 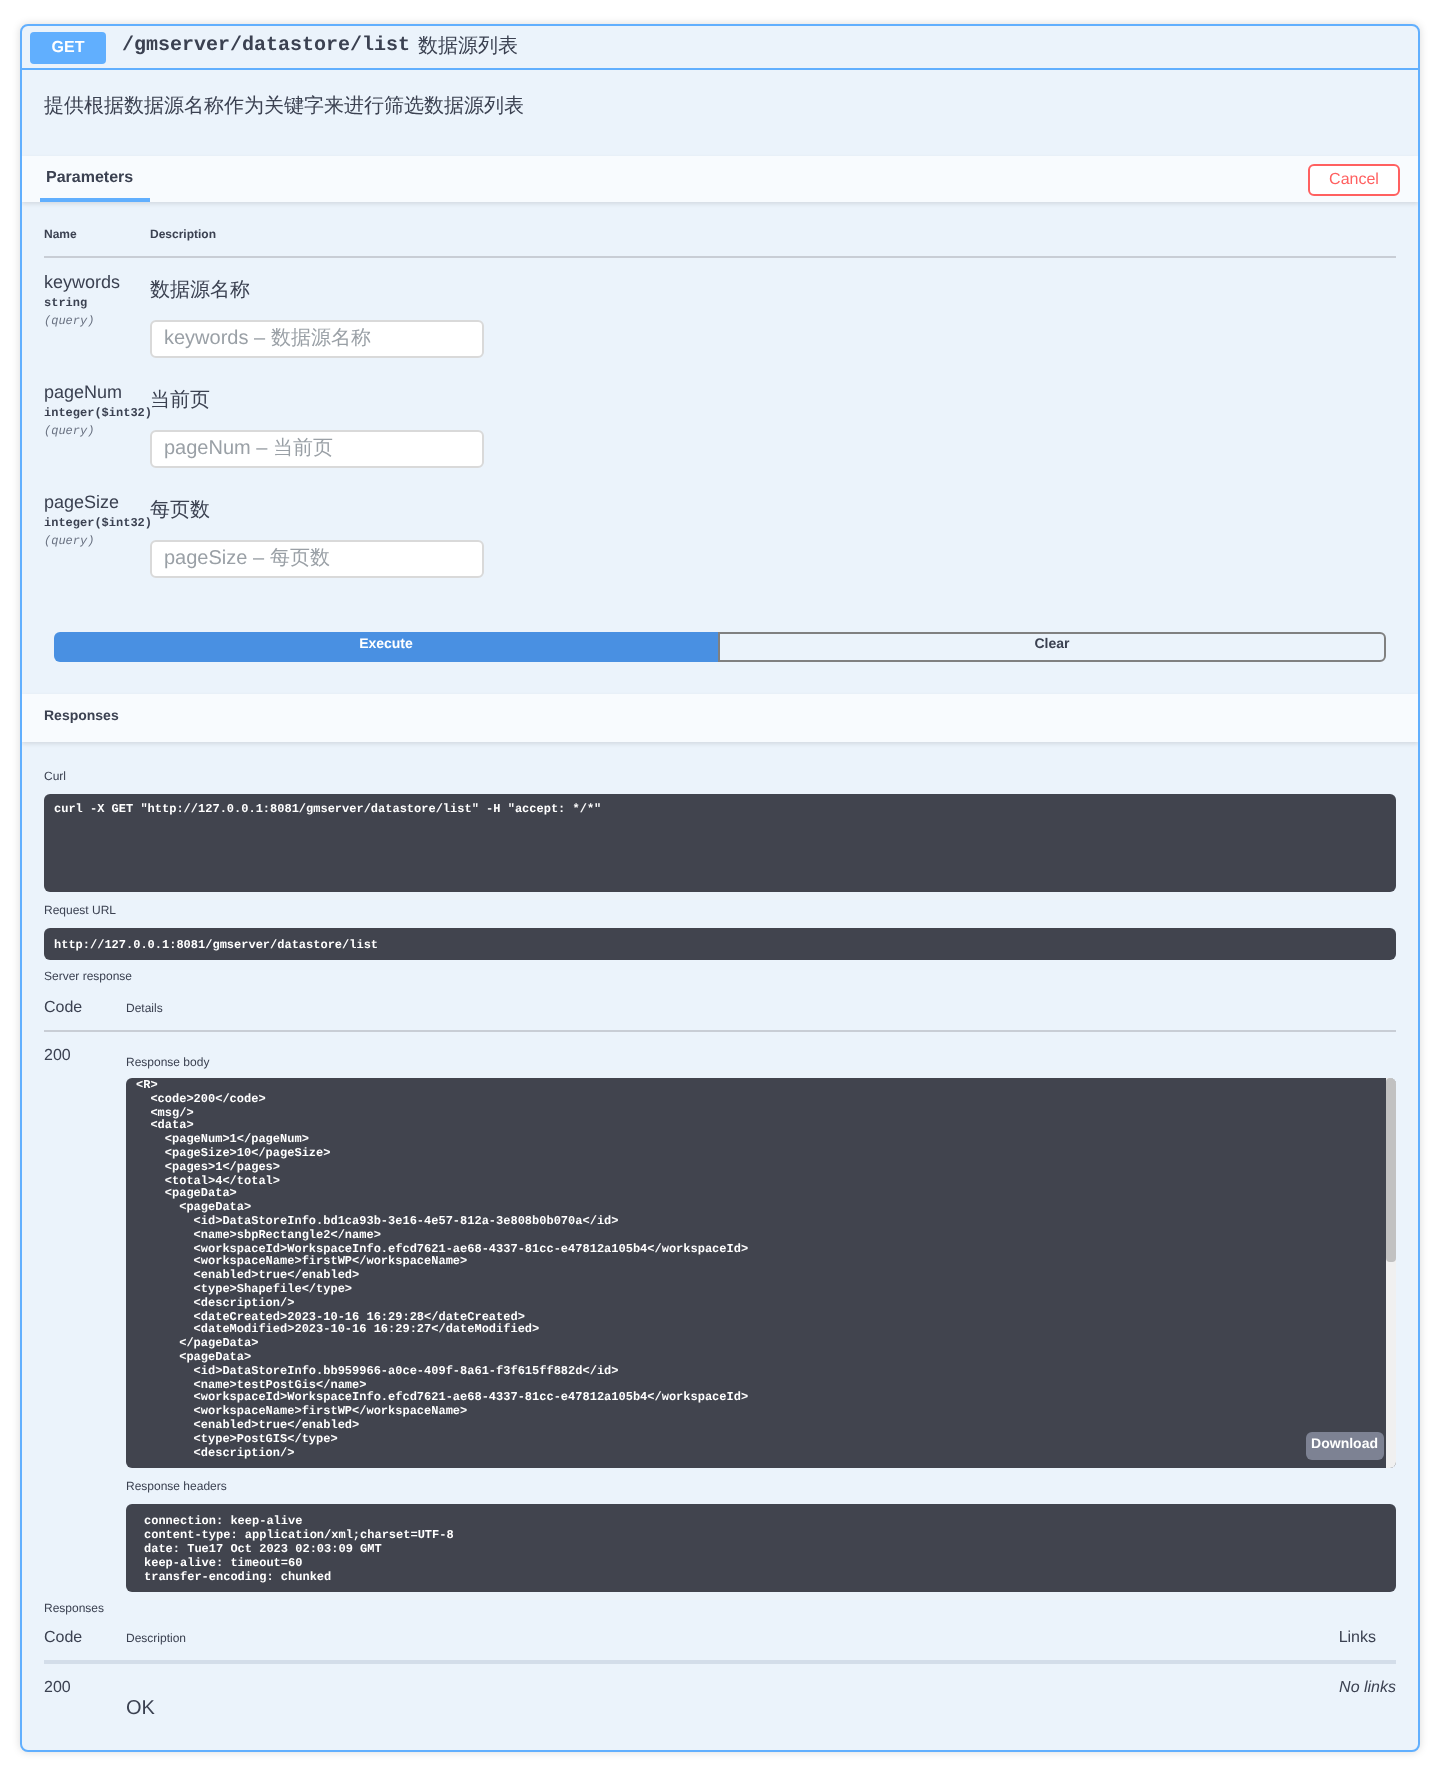 What do you see at coordinates (84, 393) in the screenshot?
I see `parameter-name: pageNum` at bounding box center [84, 393].